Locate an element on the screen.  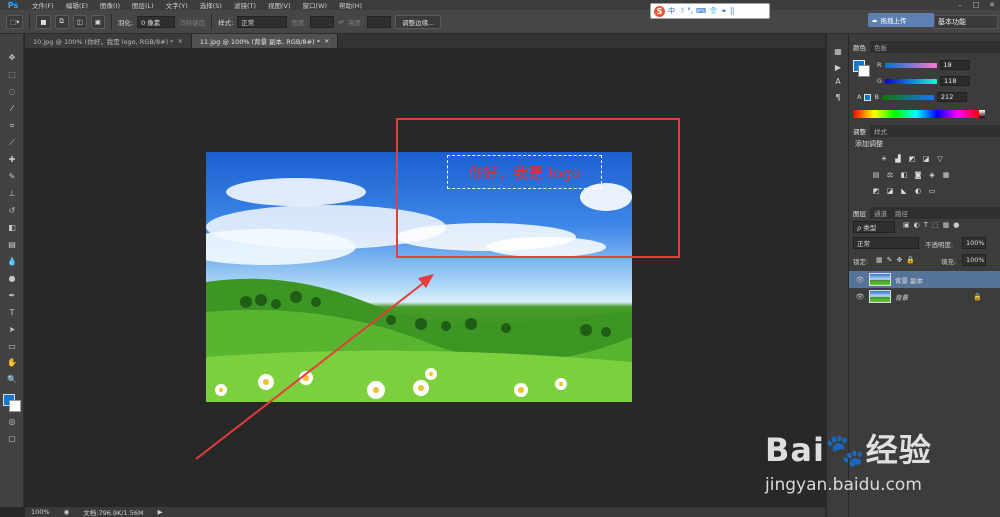
ime-chinese-mode: 中 is located at coordinates (671, 11).